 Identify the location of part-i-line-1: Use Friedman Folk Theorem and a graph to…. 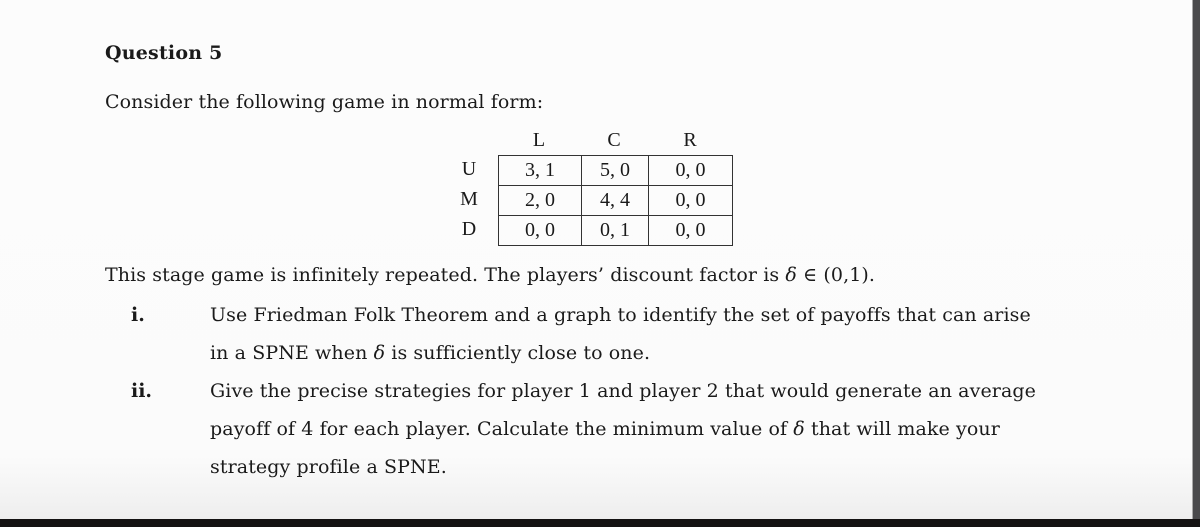
(620, 315).